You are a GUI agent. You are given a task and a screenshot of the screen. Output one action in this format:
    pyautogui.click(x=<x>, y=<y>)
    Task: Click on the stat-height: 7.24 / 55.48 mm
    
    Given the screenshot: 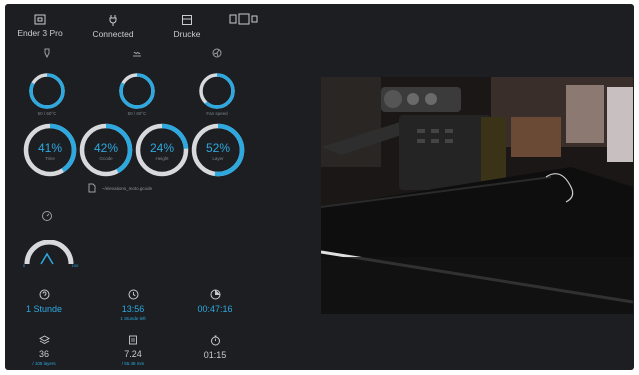 What is the action you would take?
    pyautogui.click(x=133, y=350)
    